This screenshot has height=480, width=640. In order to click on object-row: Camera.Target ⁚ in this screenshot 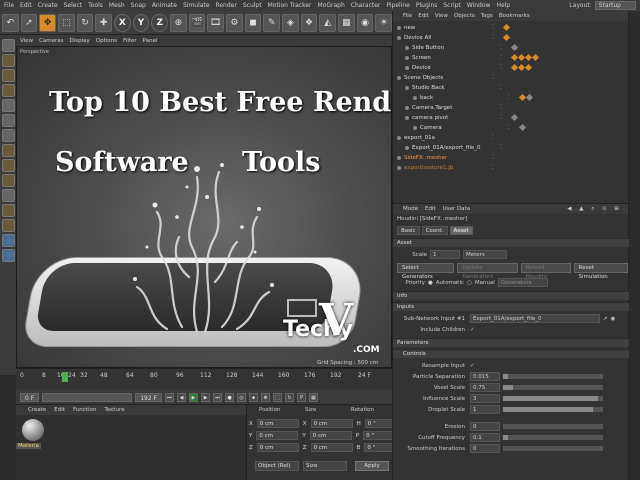, I will do `click(511, 107)`.